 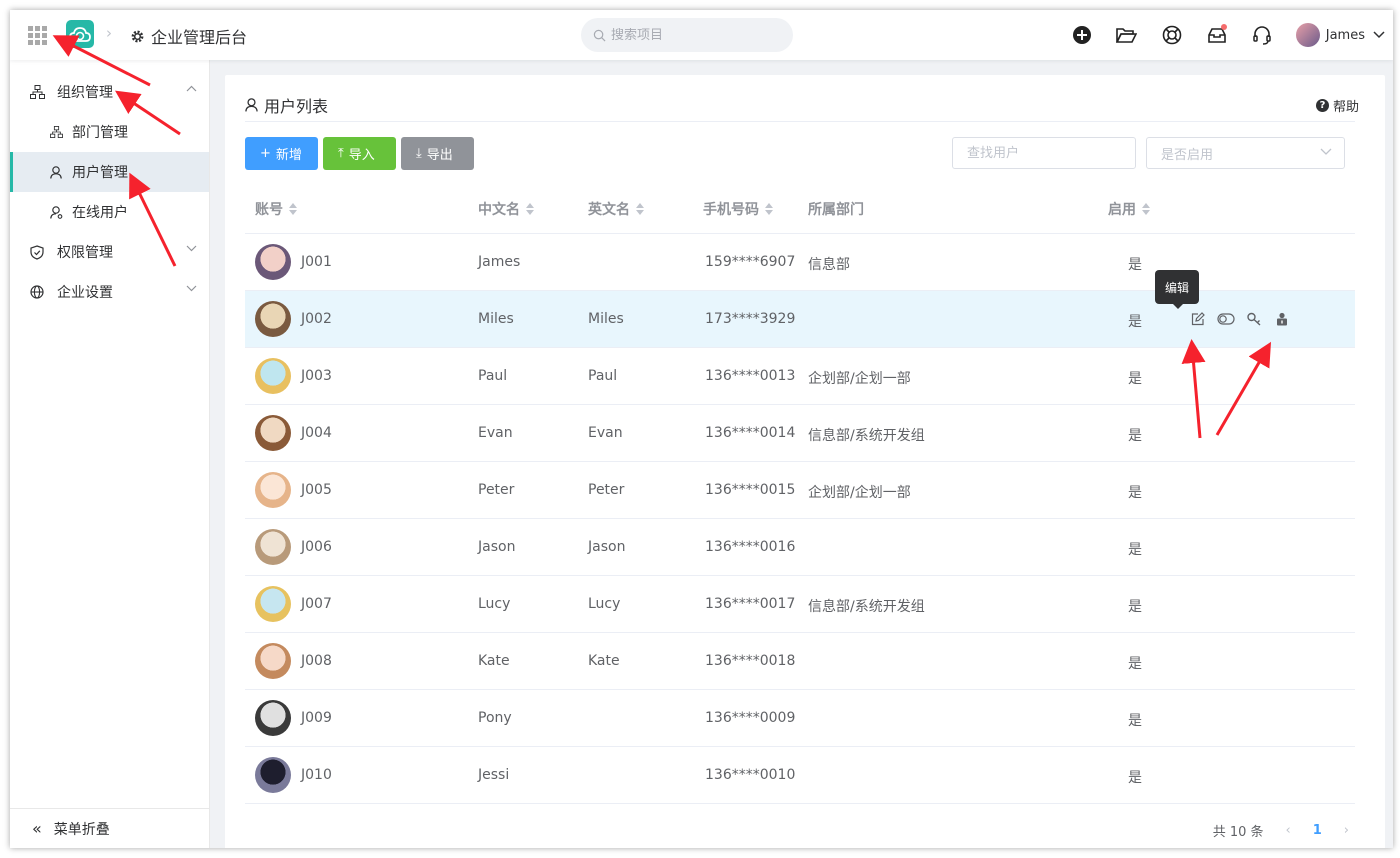 I want to click on lifebuoy-icon, so click(x=1172, y=35).